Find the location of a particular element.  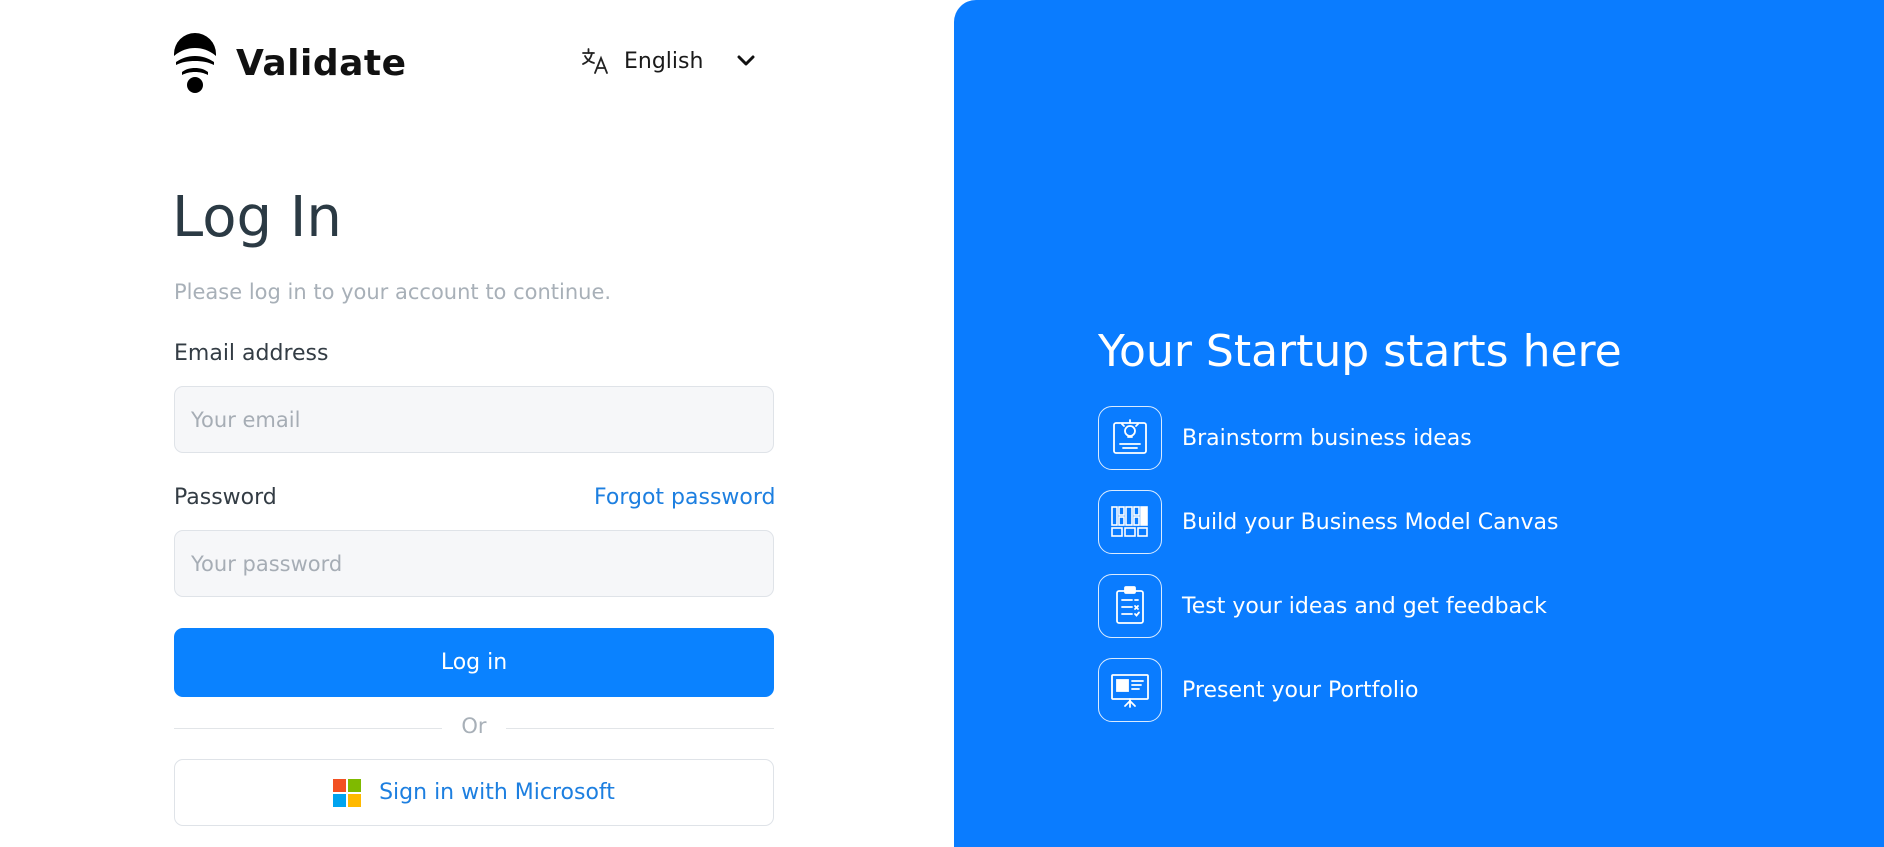

password-label: Password is located at coordinates (225, 497).